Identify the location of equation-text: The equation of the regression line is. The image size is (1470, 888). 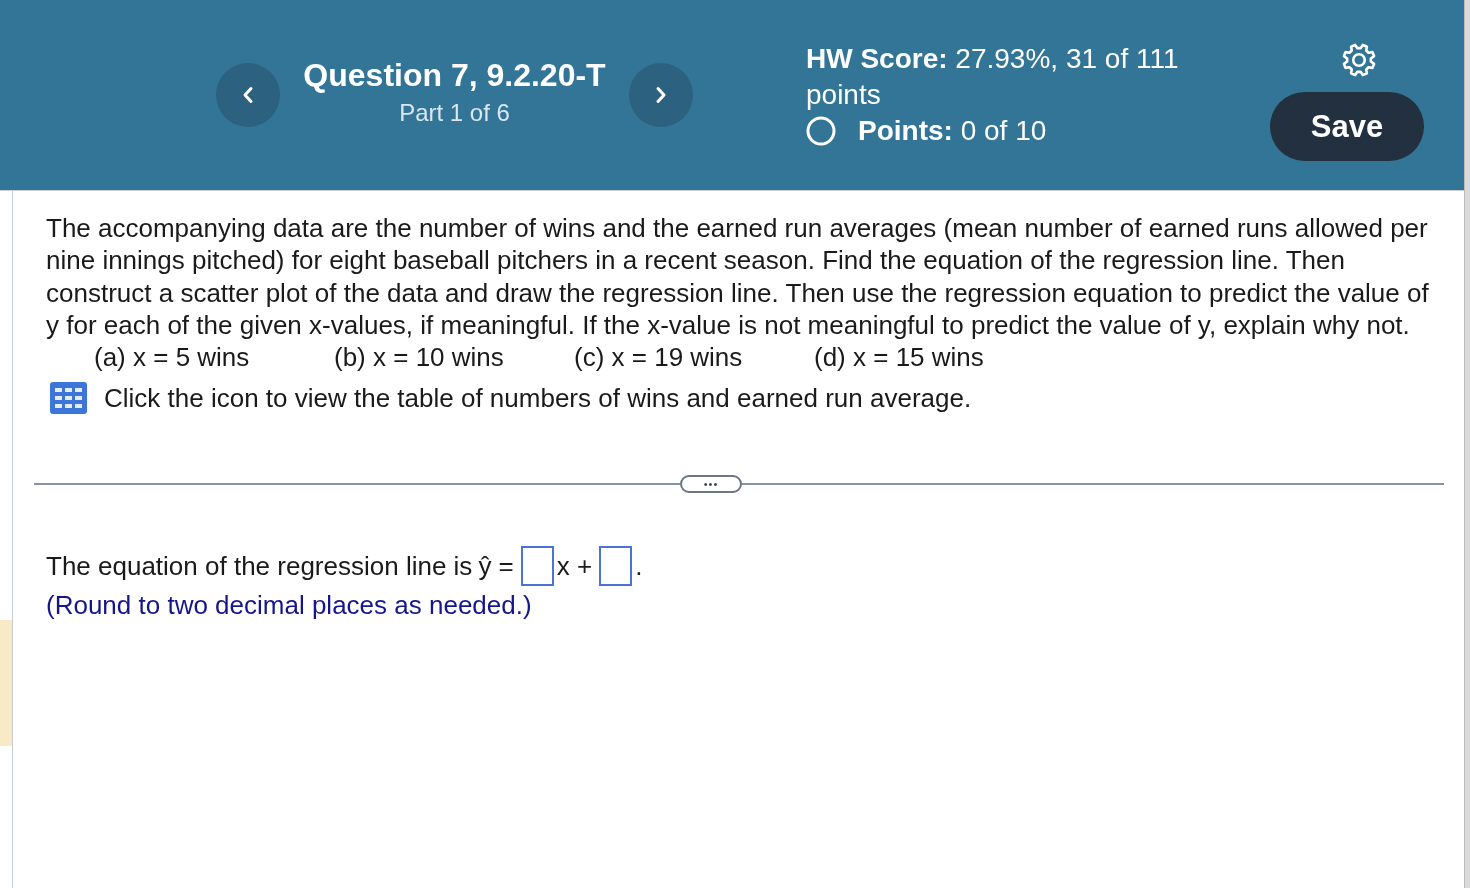
(259, 566).